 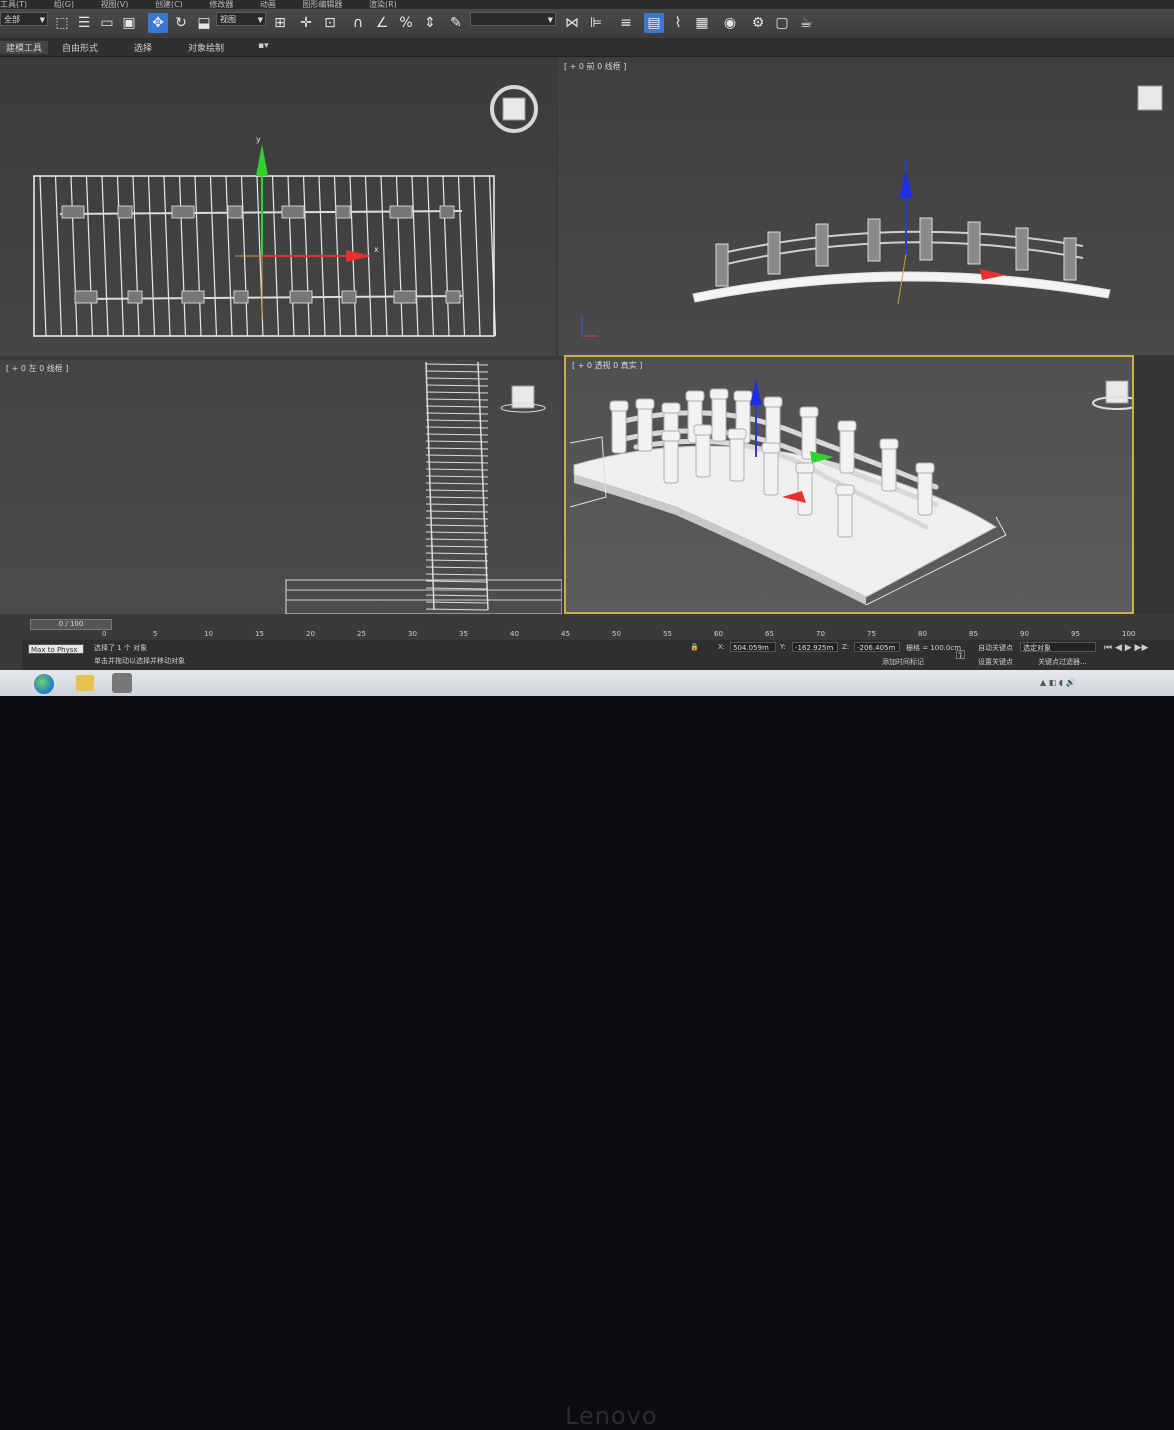 I want to click on y-axis-label: y, so click(x=258, y=139).